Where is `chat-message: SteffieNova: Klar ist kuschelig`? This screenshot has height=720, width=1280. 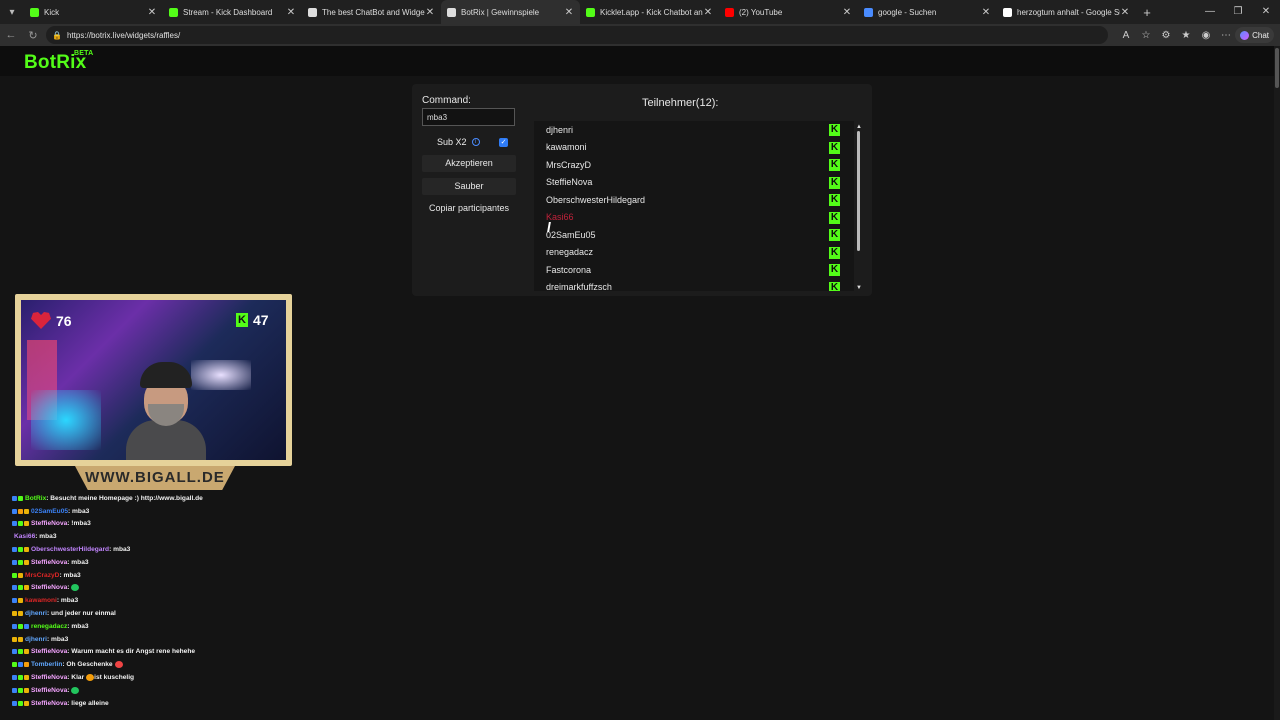
chat-message: SteffieNova: Klar ist kuschelig is located at coordinates (162, 677).